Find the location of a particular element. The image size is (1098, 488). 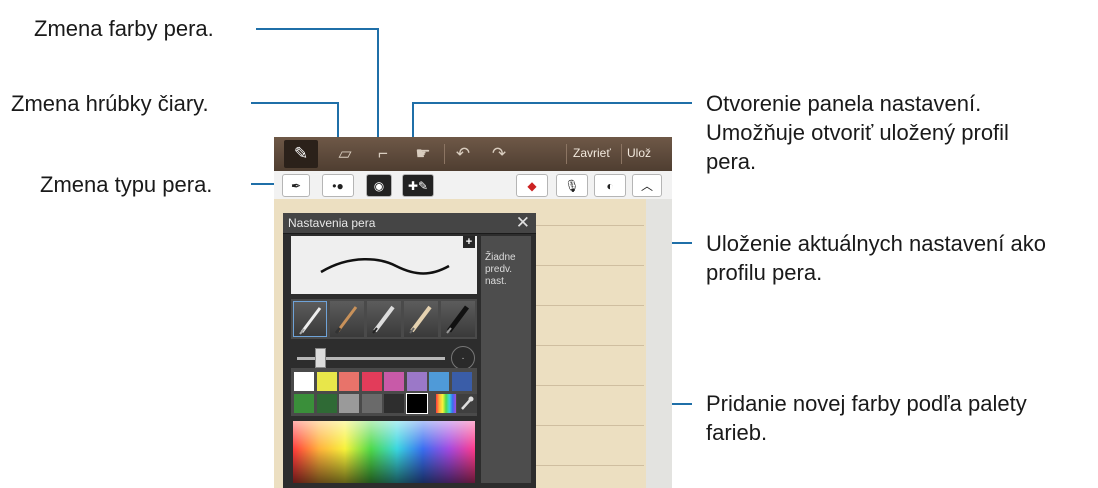

pen-type-marker is located at coordinates (421, 319).